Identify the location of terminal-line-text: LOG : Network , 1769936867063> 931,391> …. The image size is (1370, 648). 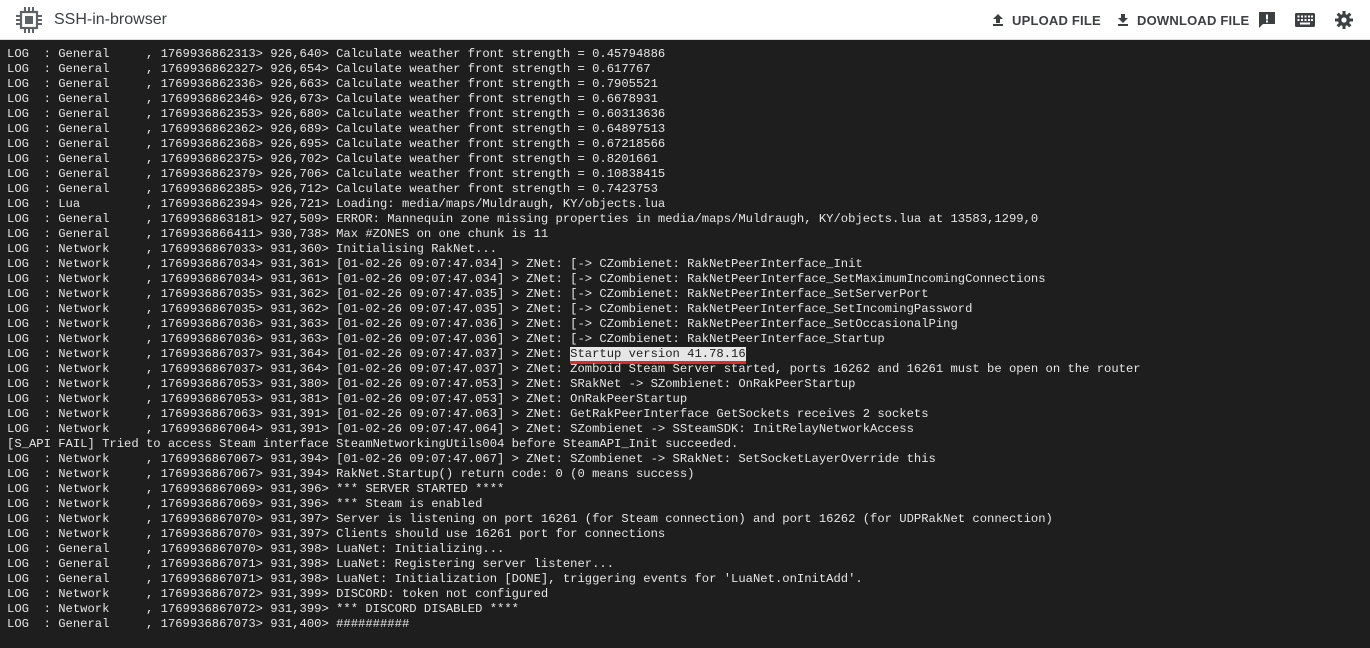
(468, 414).